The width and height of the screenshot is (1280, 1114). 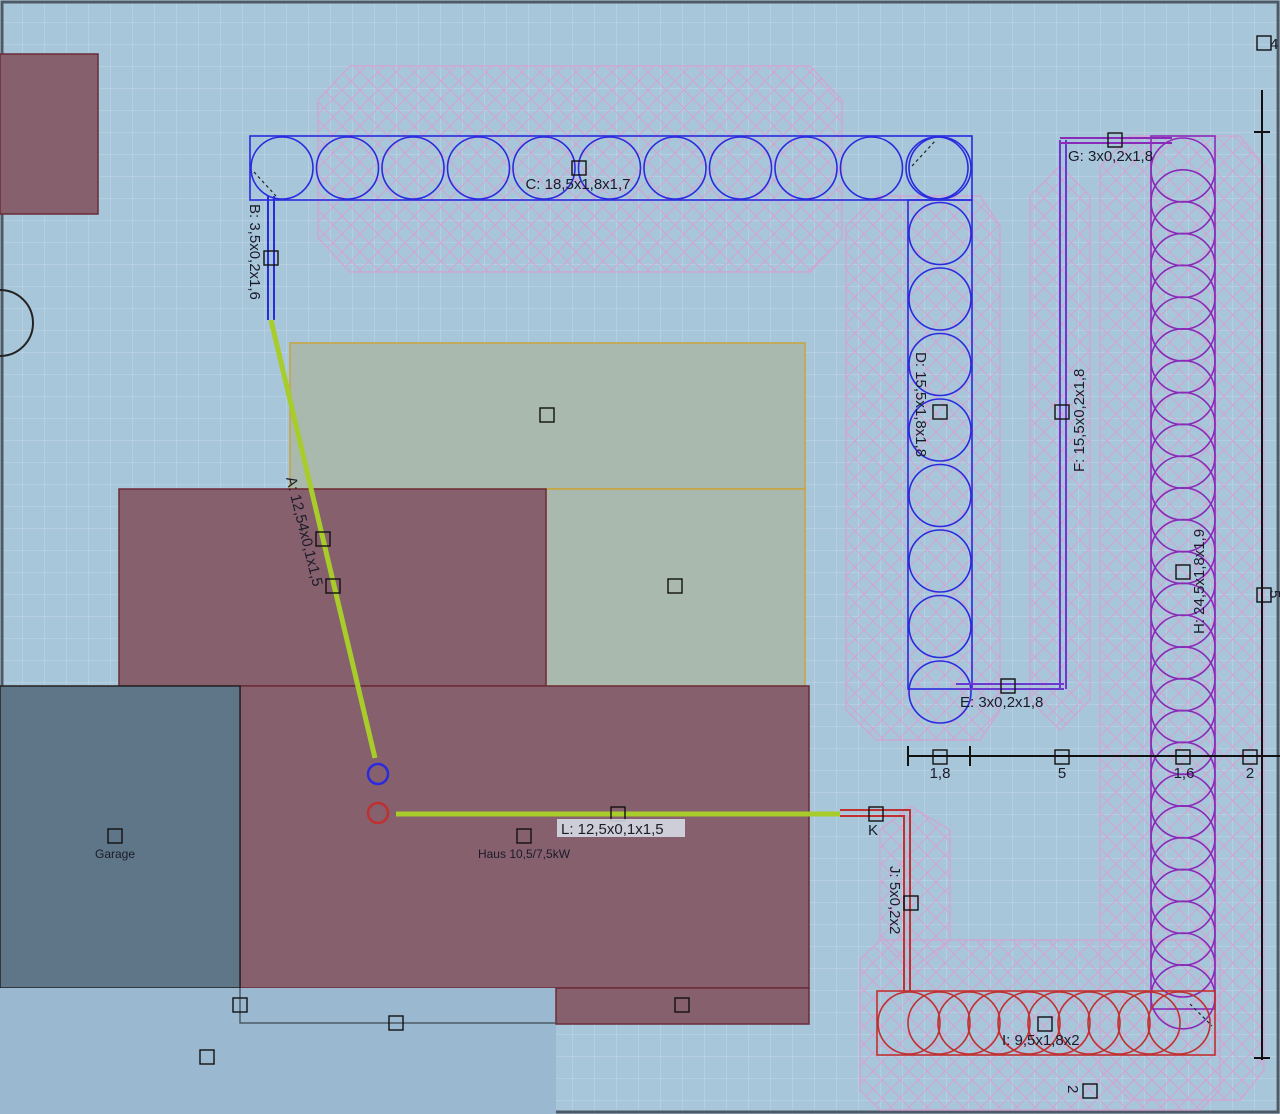 What do you see at coordinates (1001, 702) in the screenshot?
I see `label-segment-e: E: 3x0,2x1,8` at bounding box center [1001, 702].